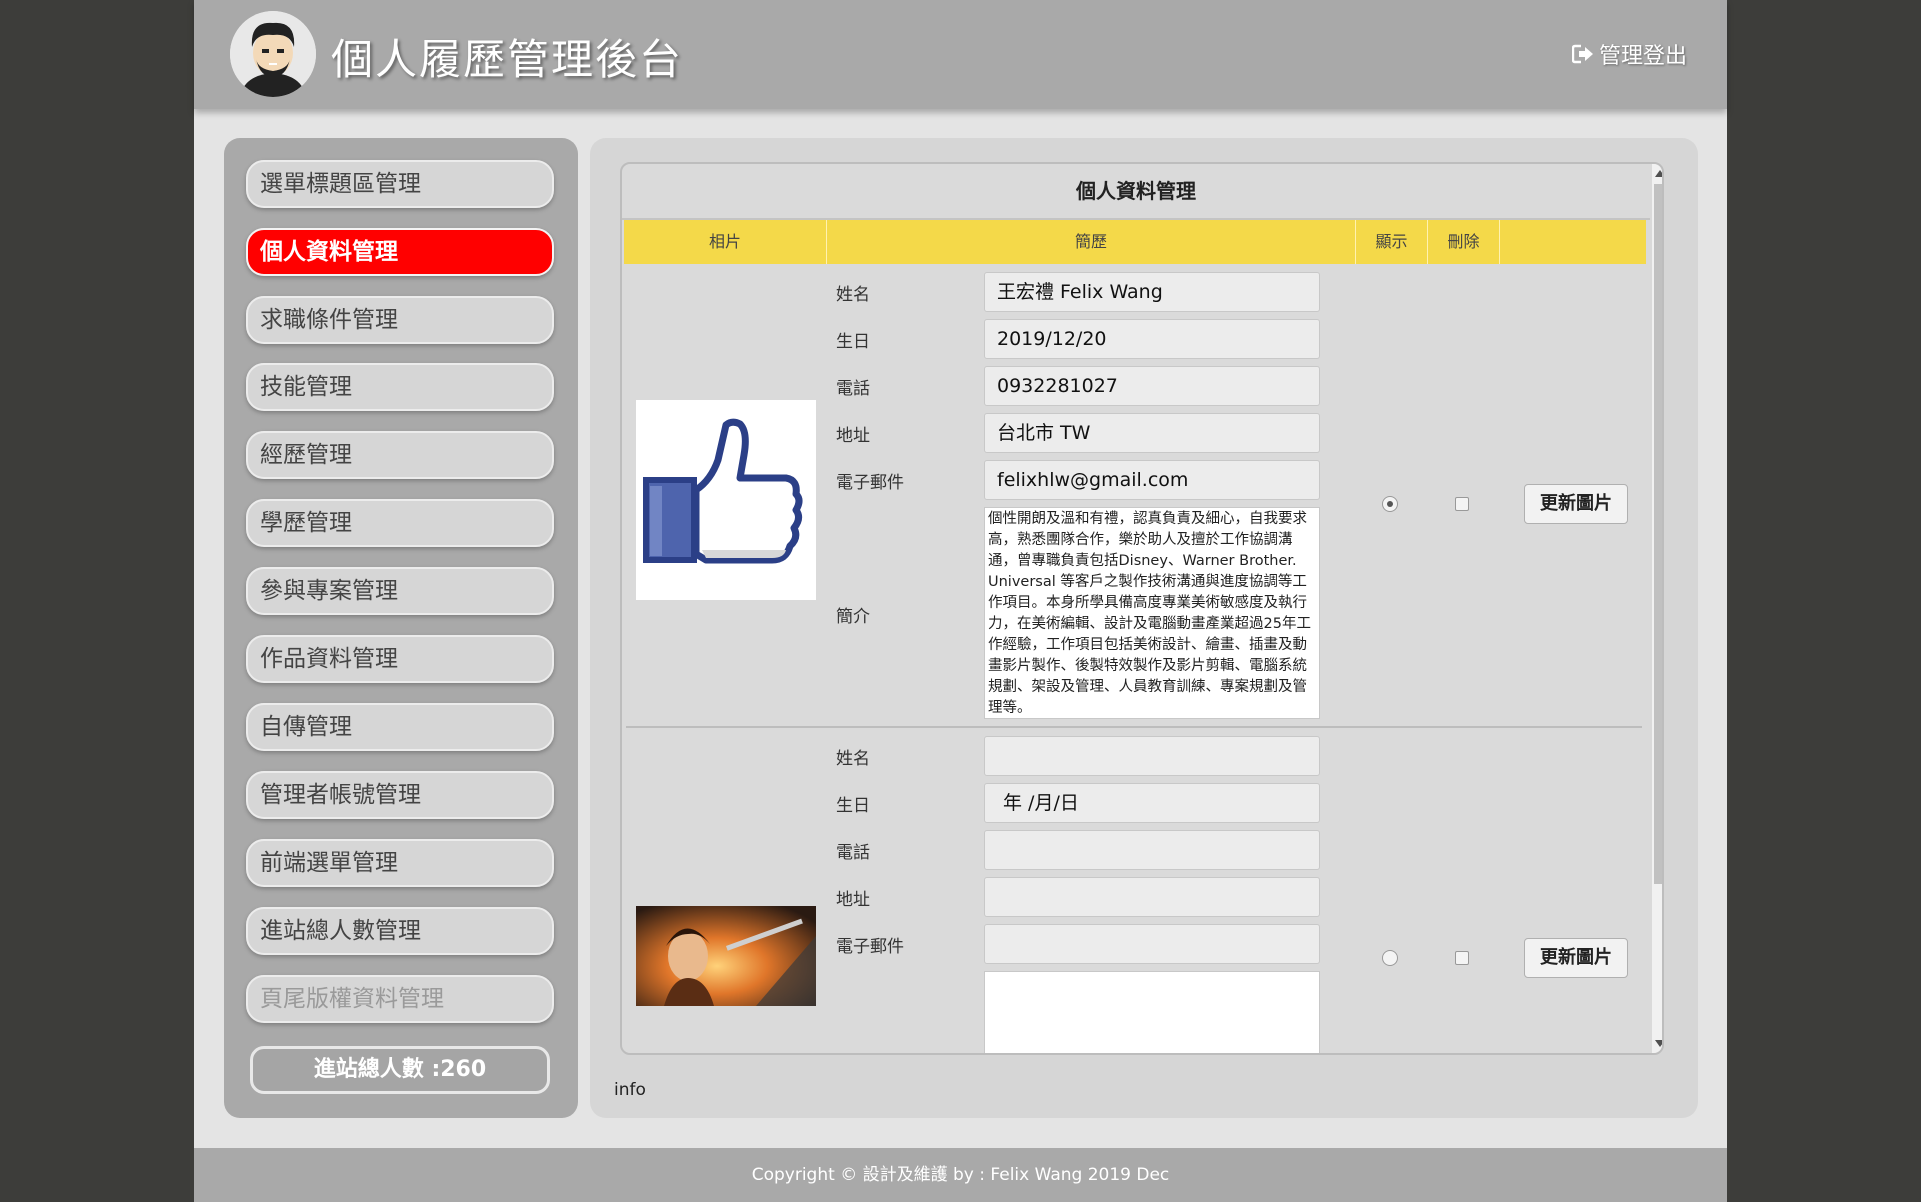 The image size is (1921, 1202). I want to click on email-field, so click(1152, 944).